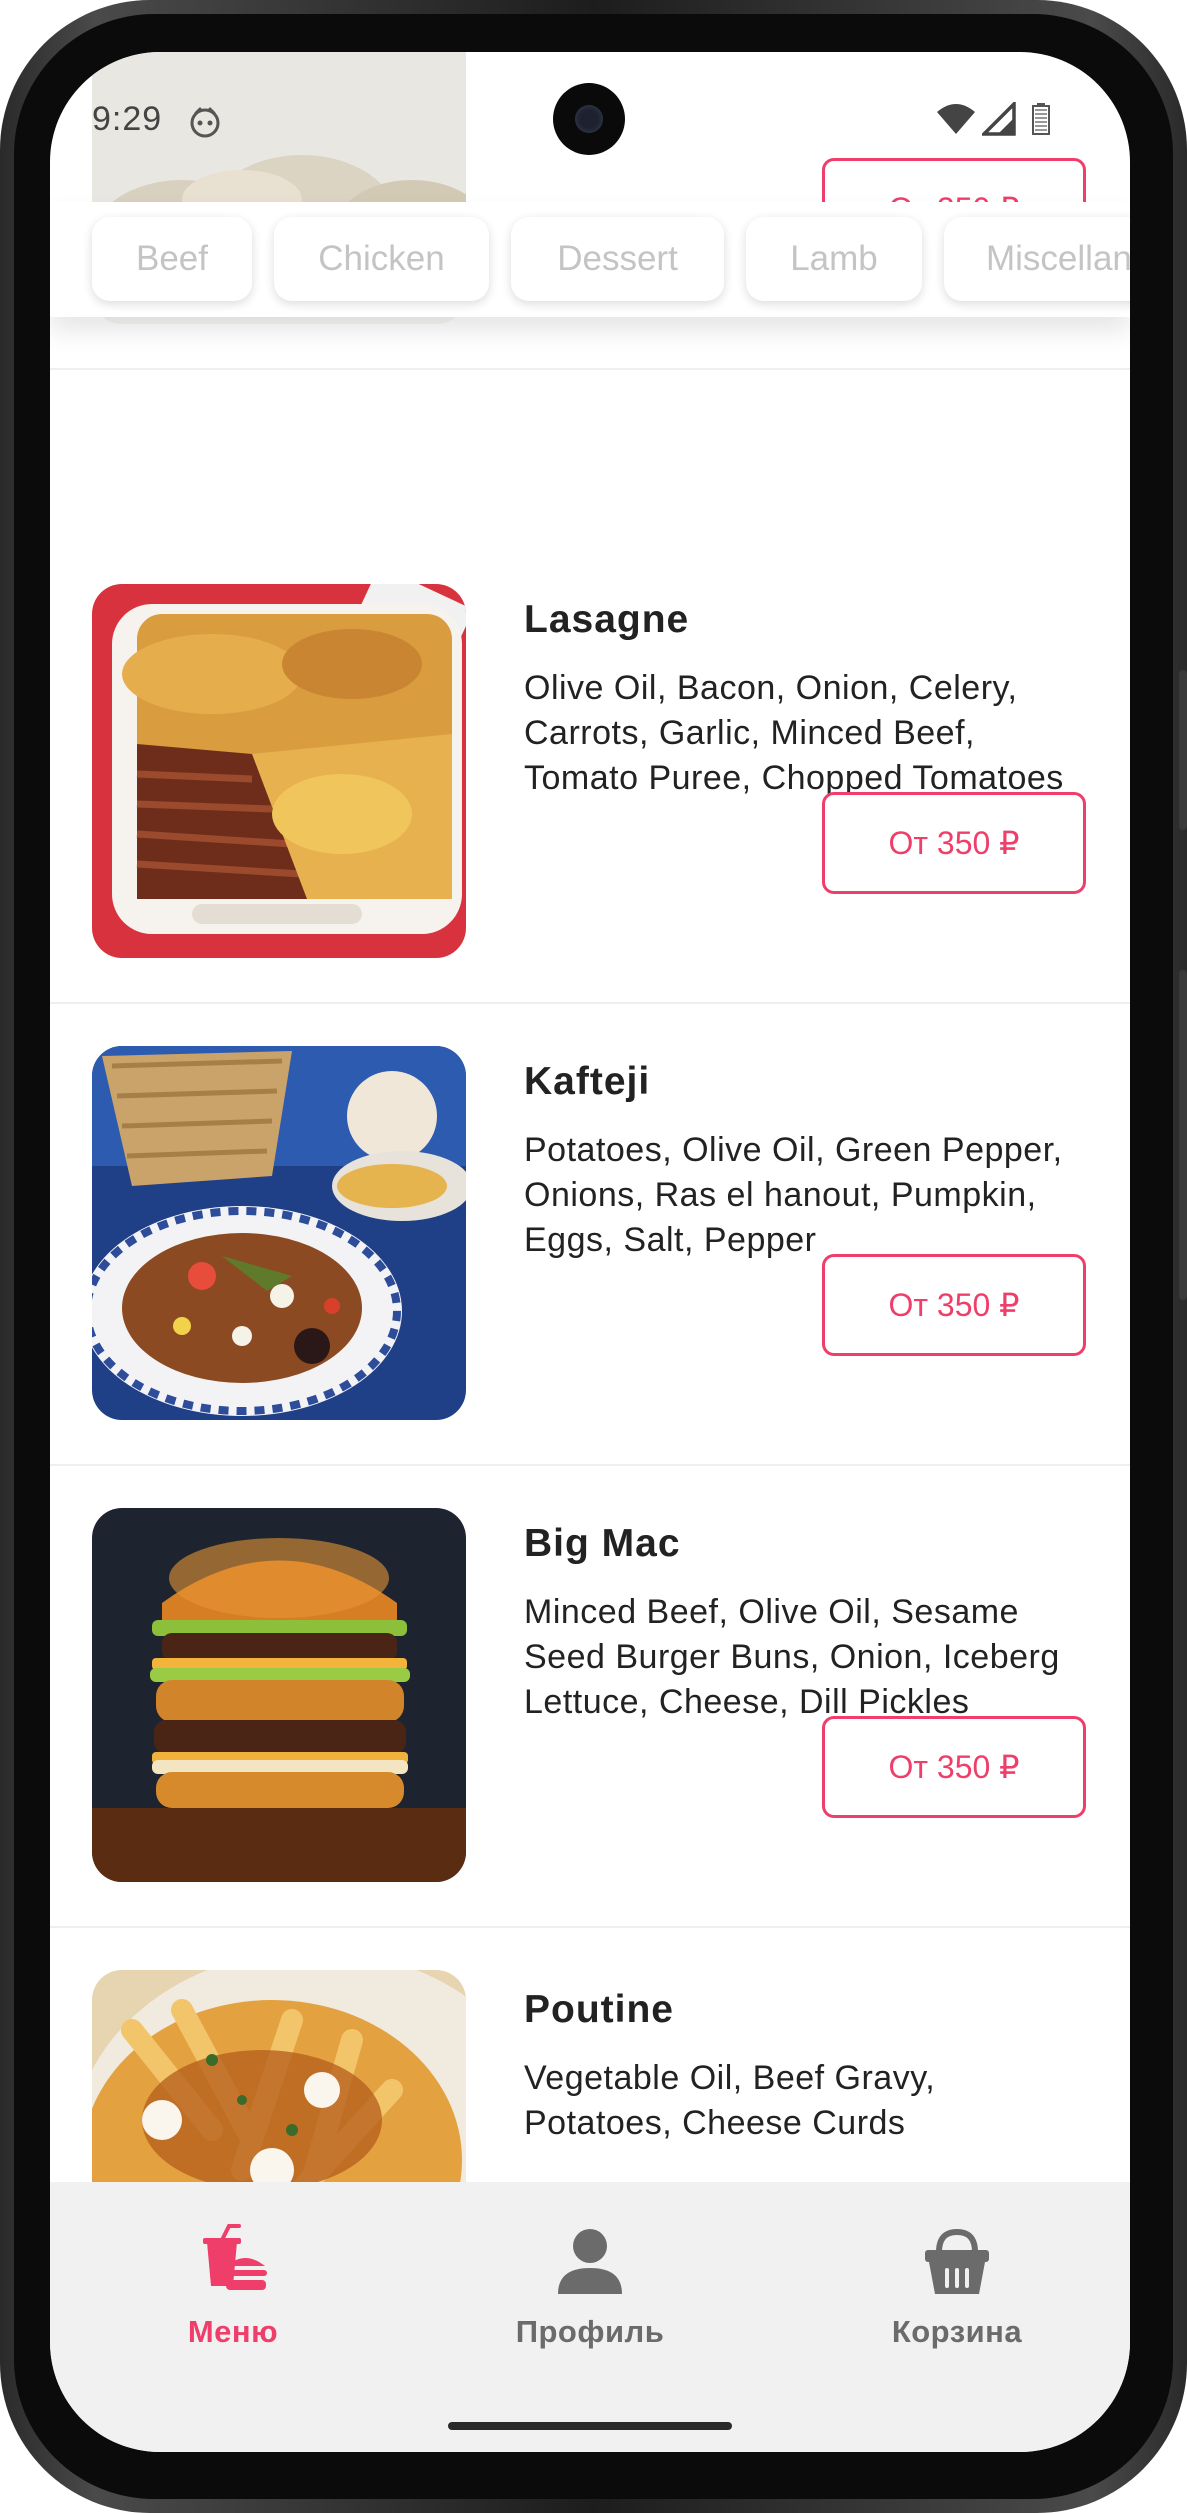 The height and width of the screenshot is (2513, 1187). I want to click on fast-food-icon, so click(235, 2257).